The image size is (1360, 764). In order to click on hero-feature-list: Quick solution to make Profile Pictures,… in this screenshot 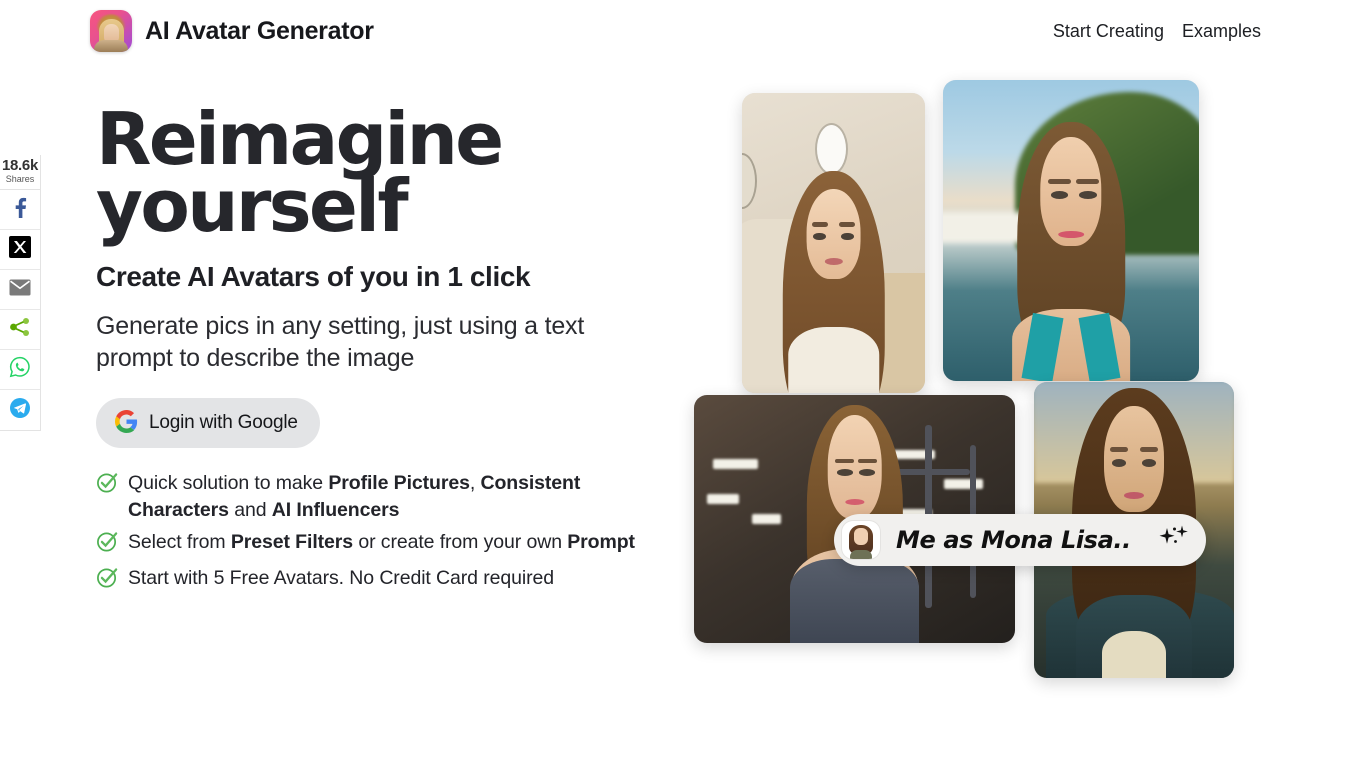, I will do `click(386, 534)`.